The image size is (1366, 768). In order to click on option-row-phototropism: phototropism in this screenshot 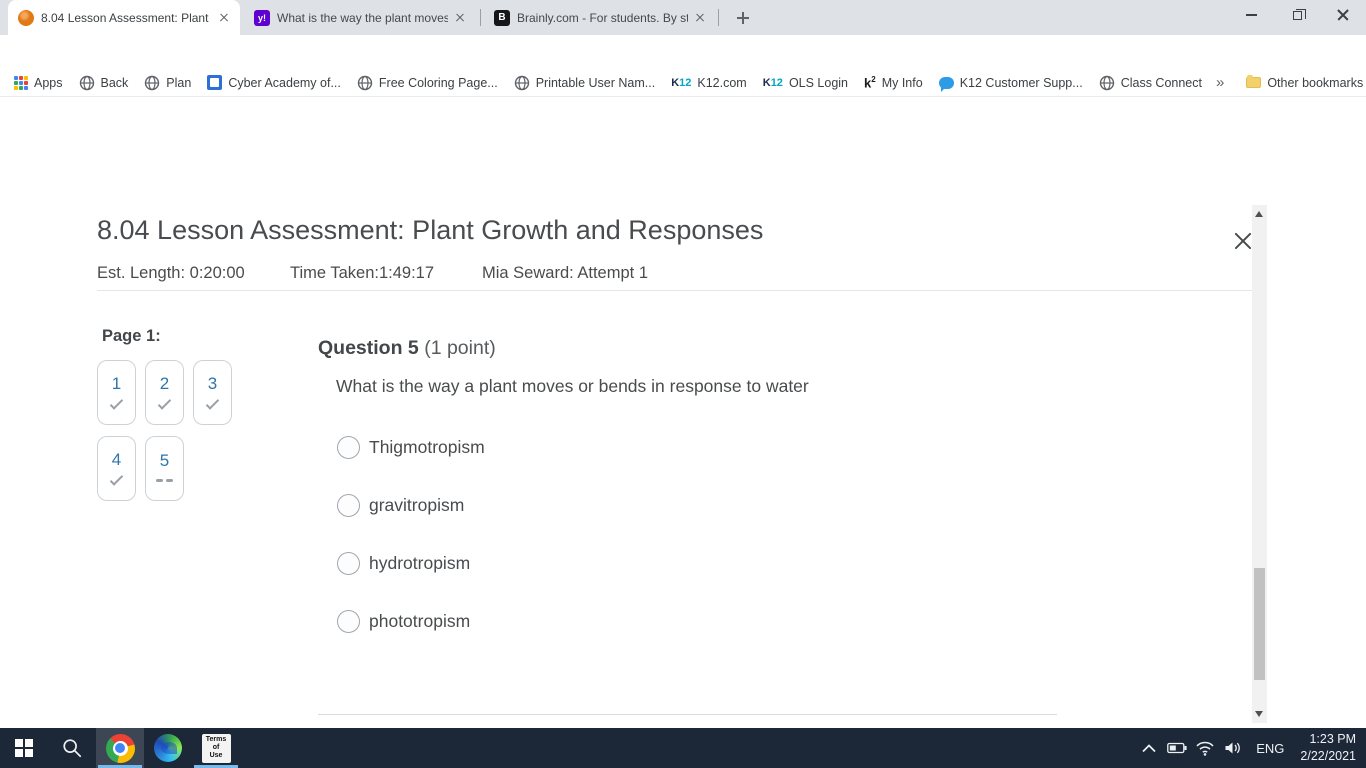, I will do `click(403, 621)`.